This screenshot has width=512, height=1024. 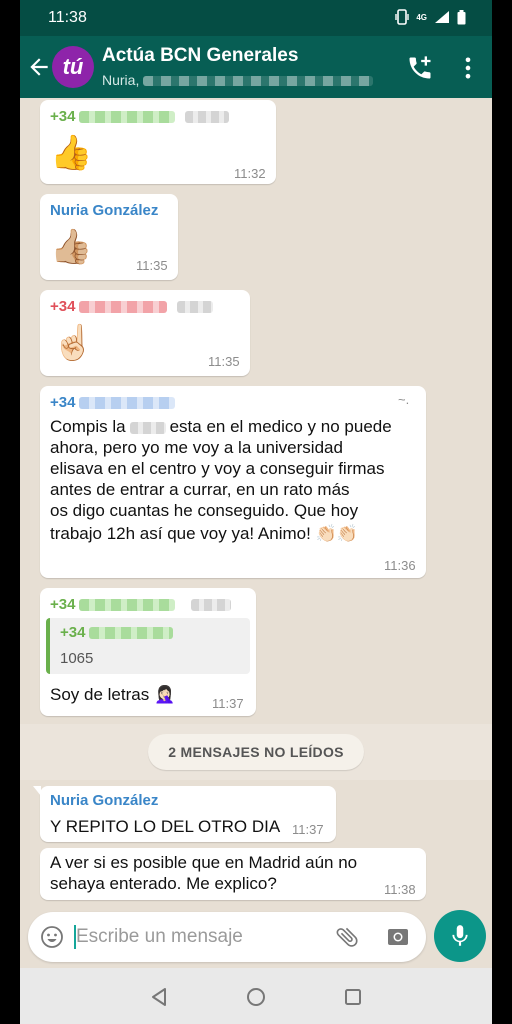 What do you see at coordinates (400, 565) in the screenshot?
I see `message-time: 11:36` at bounding box center [400, 565].